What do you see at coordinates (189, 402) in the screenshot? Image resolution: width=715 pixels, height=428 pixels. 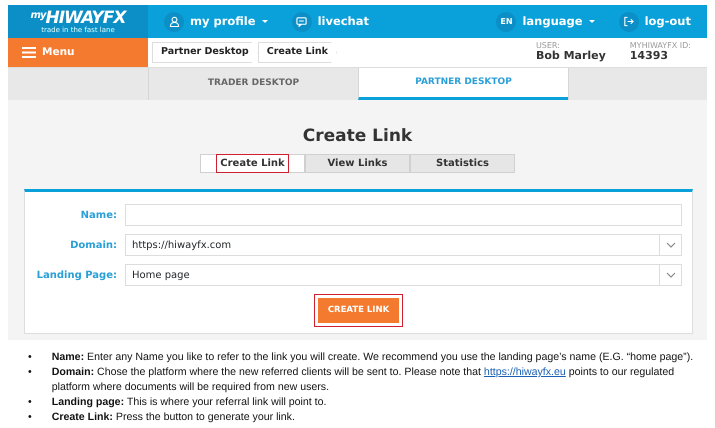 I see `bullet-text: Landing page: This is where your referral link will point to.` at bounding box center [189, 402].